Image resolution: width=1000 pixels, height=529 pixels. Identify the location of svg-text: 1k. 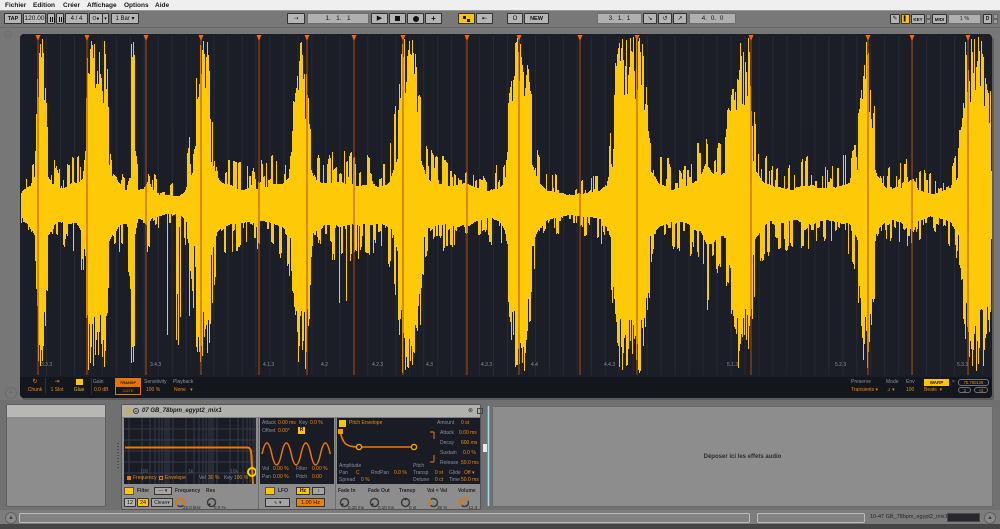
(191, 472).